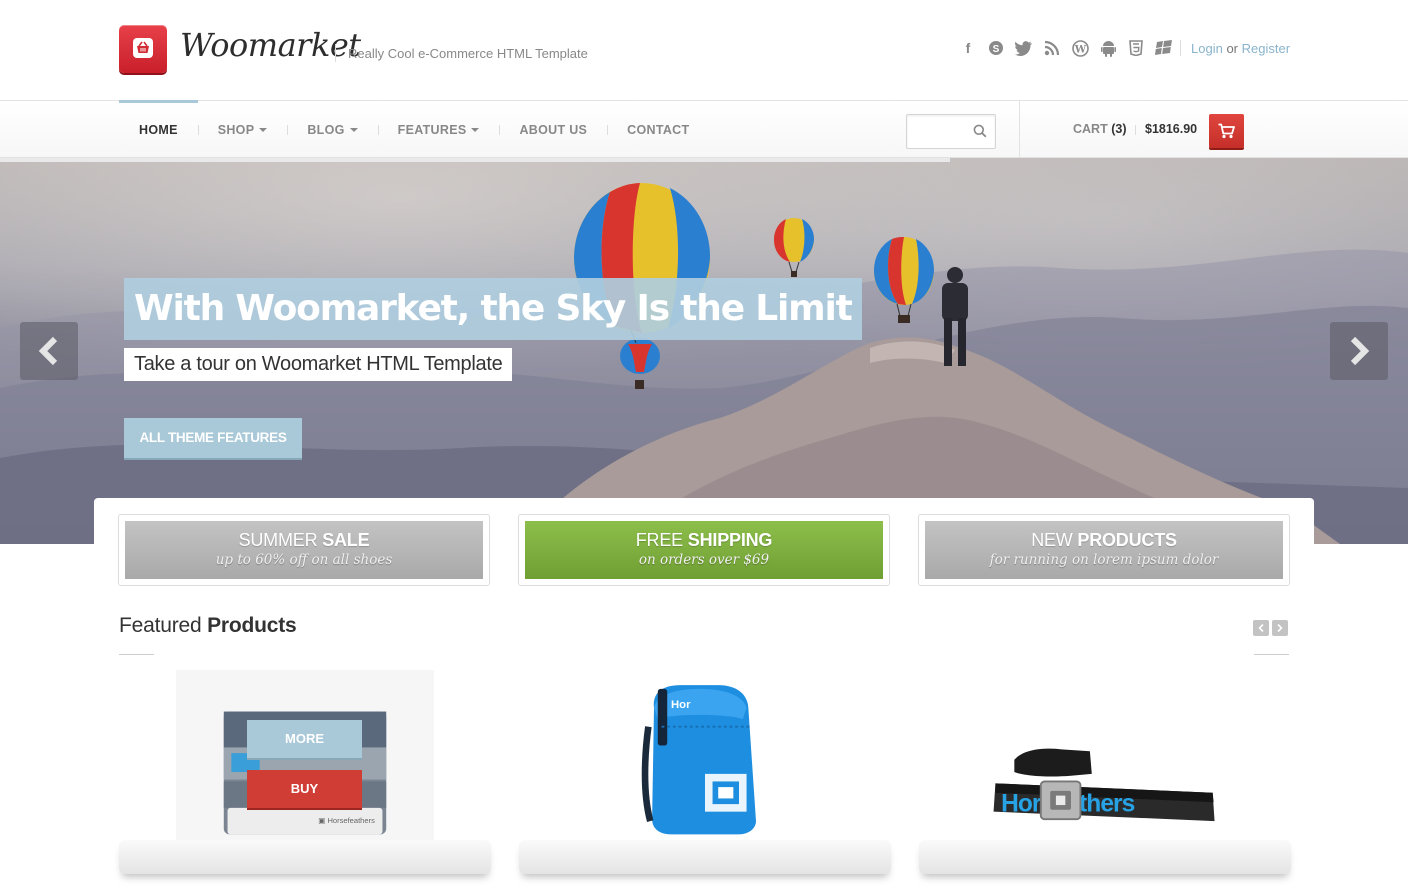  I want to click on nav-item-features: FEATURES, so click(438, 130).